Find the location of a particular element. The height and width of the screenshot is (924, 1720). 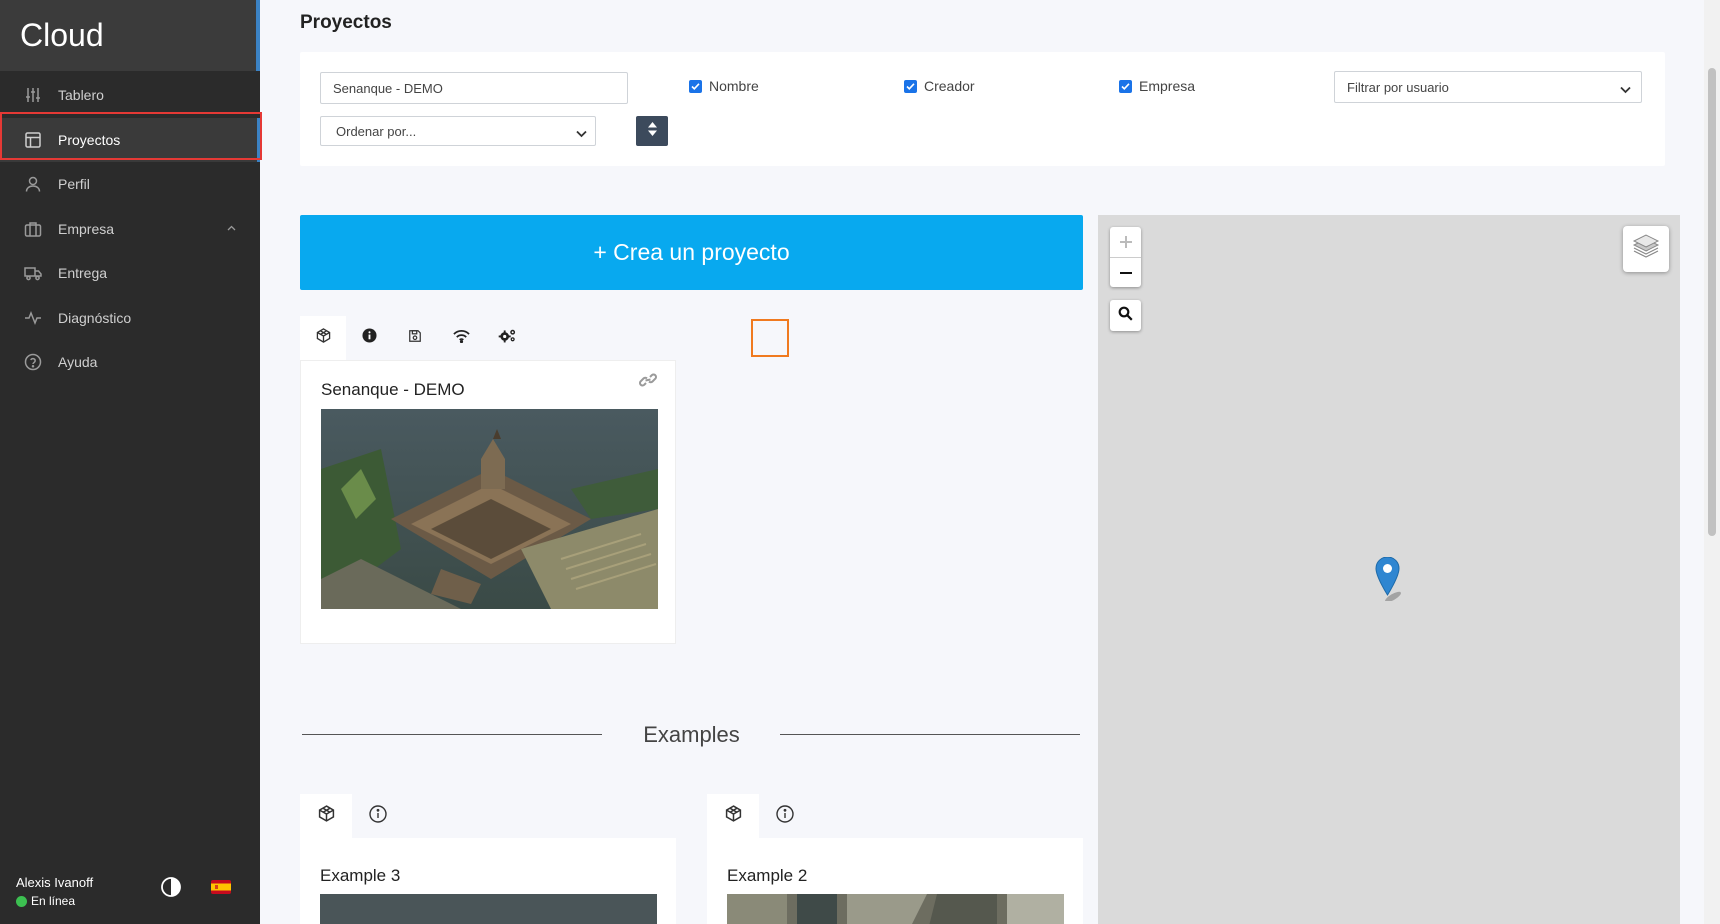

user-filter-value: Filtrar por usuario is located at coordinates (1398, 87).